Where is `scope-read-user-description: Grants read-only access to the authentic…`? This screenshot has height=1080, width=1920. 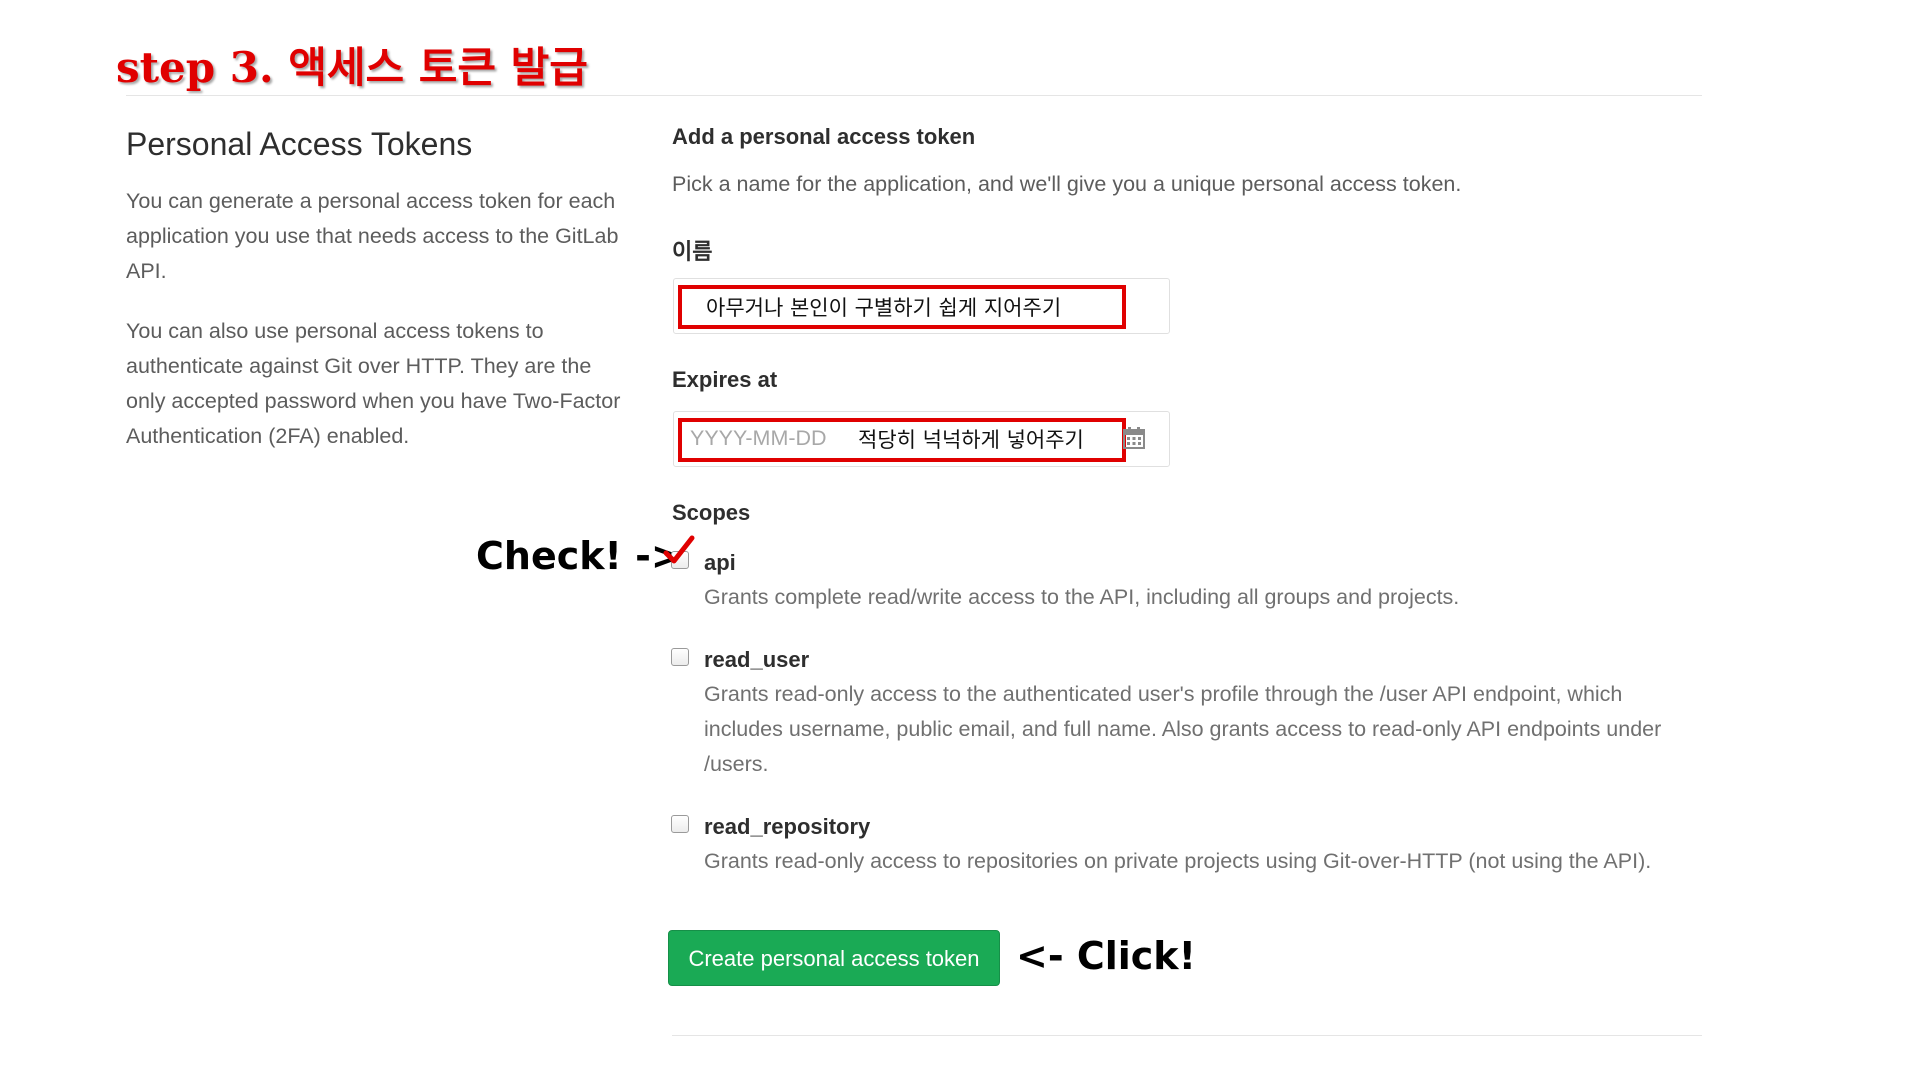 scope-read-user-description: Grants read-only access to the authentic… is located at coordinates (1183, 729).